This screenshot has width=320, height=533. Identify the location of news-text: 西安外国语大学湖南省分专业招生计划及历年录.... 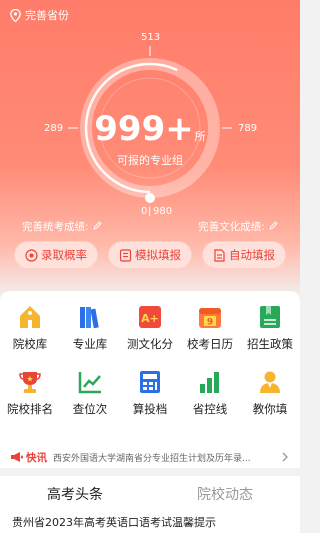
(152, 458).